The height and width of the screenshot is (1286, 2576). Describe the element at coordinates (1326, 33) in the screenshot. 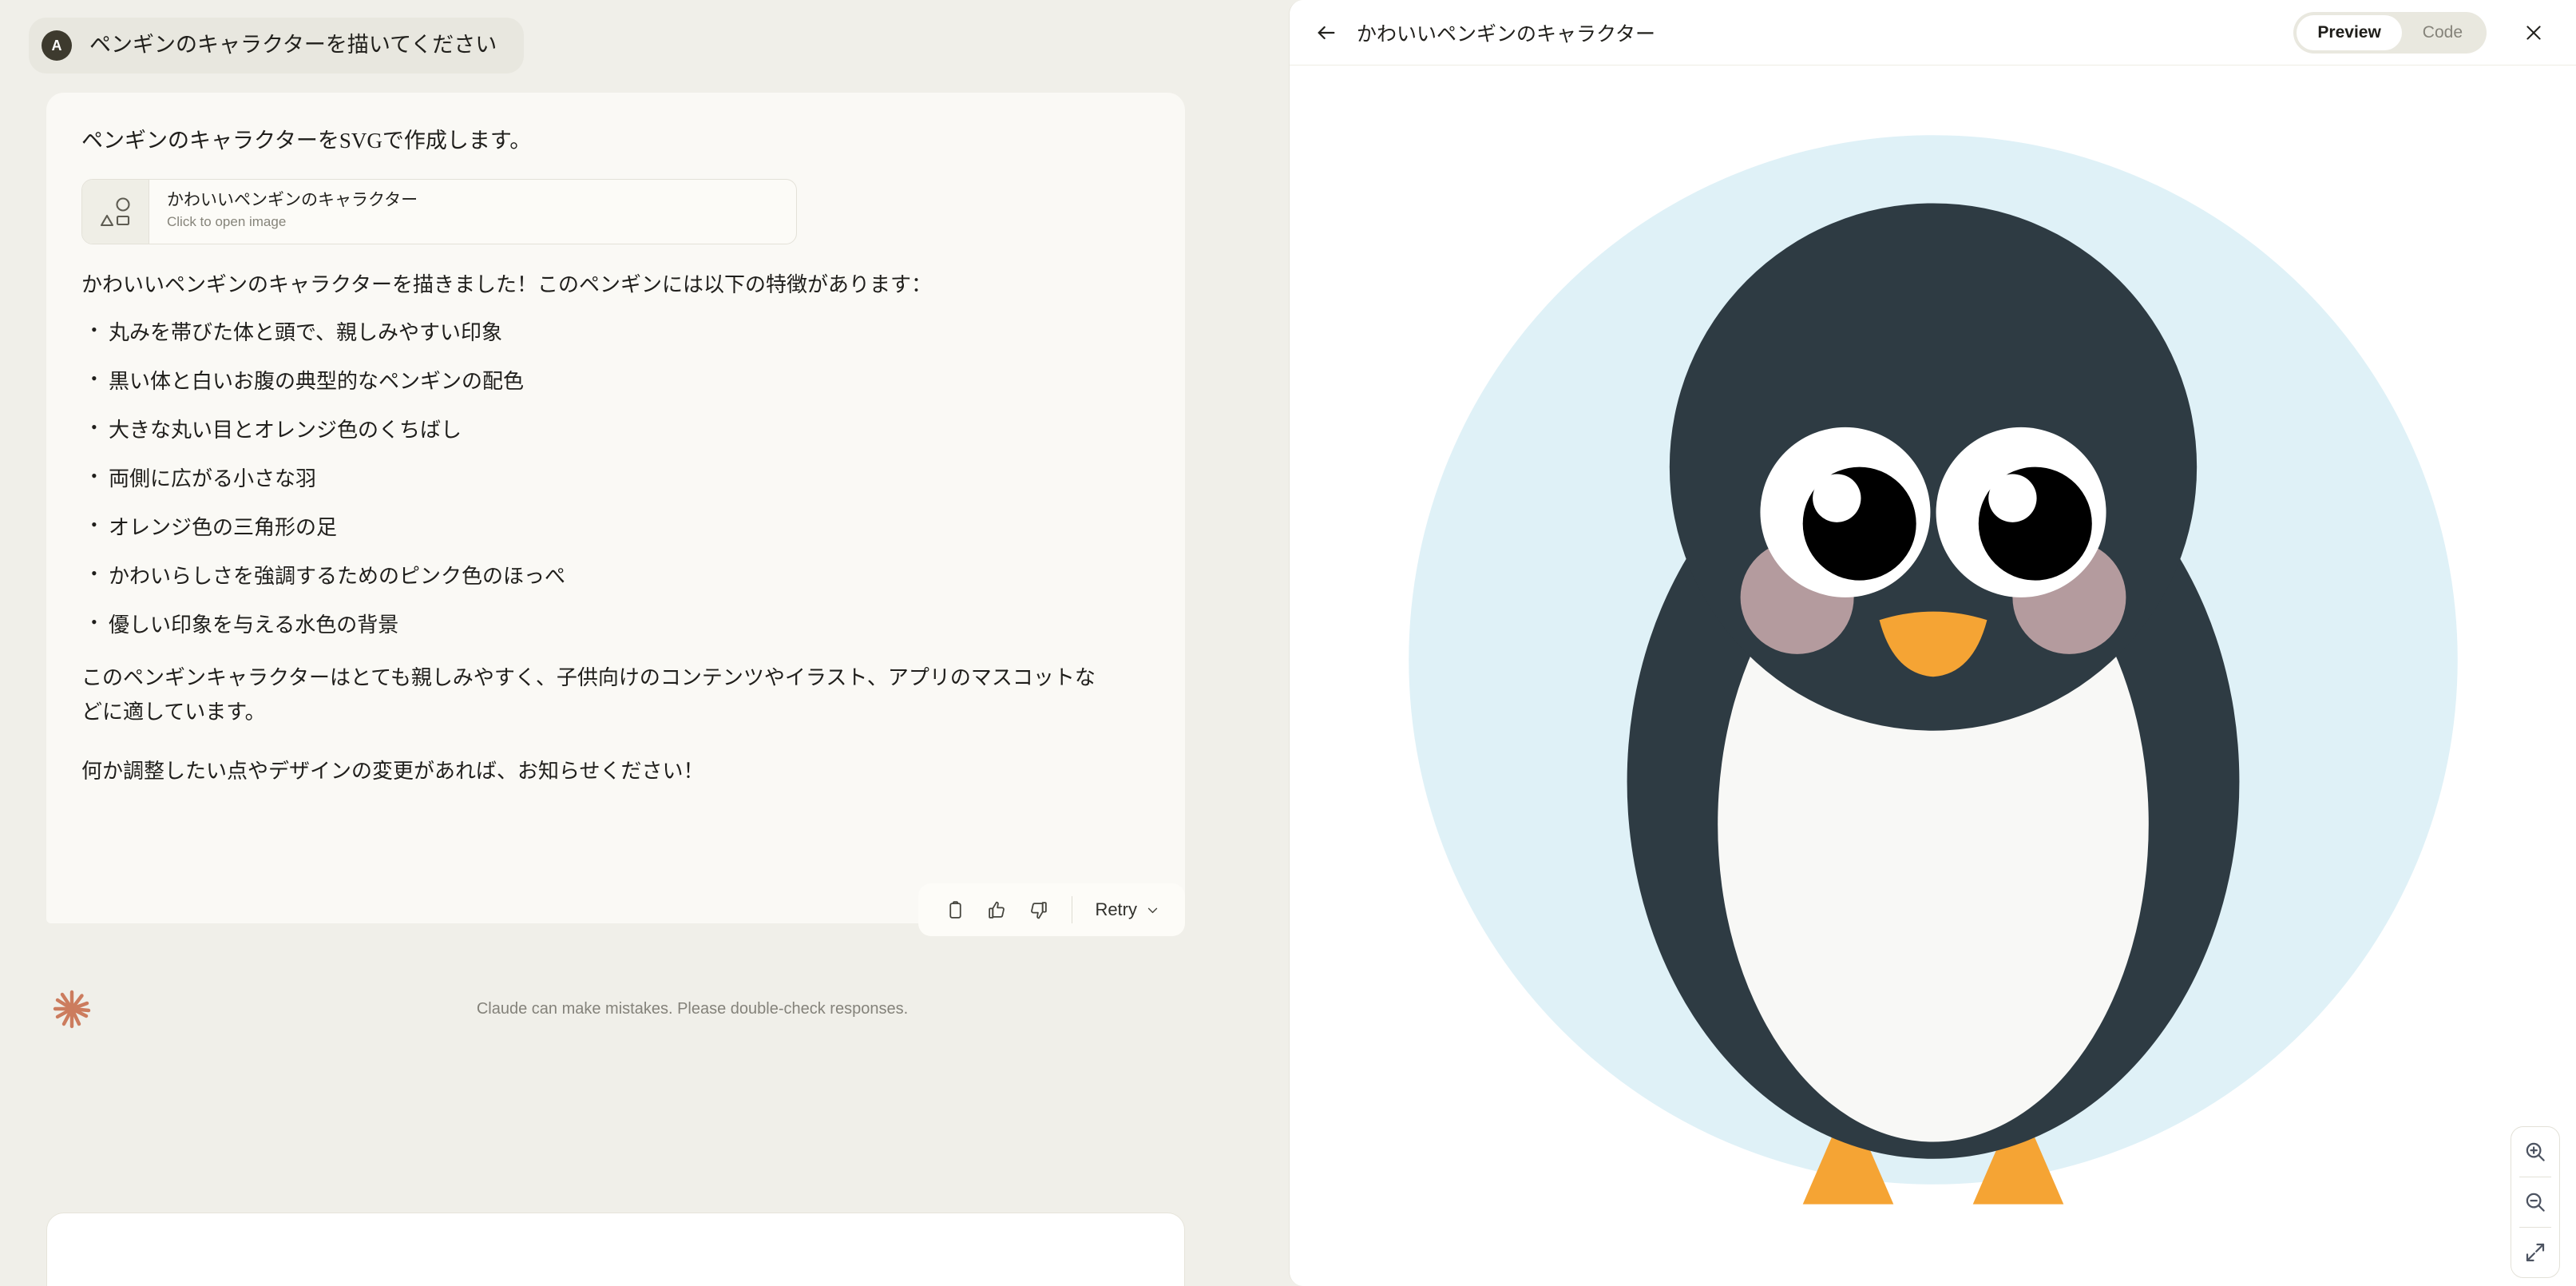

I see `arrow-left-icon` at that location.